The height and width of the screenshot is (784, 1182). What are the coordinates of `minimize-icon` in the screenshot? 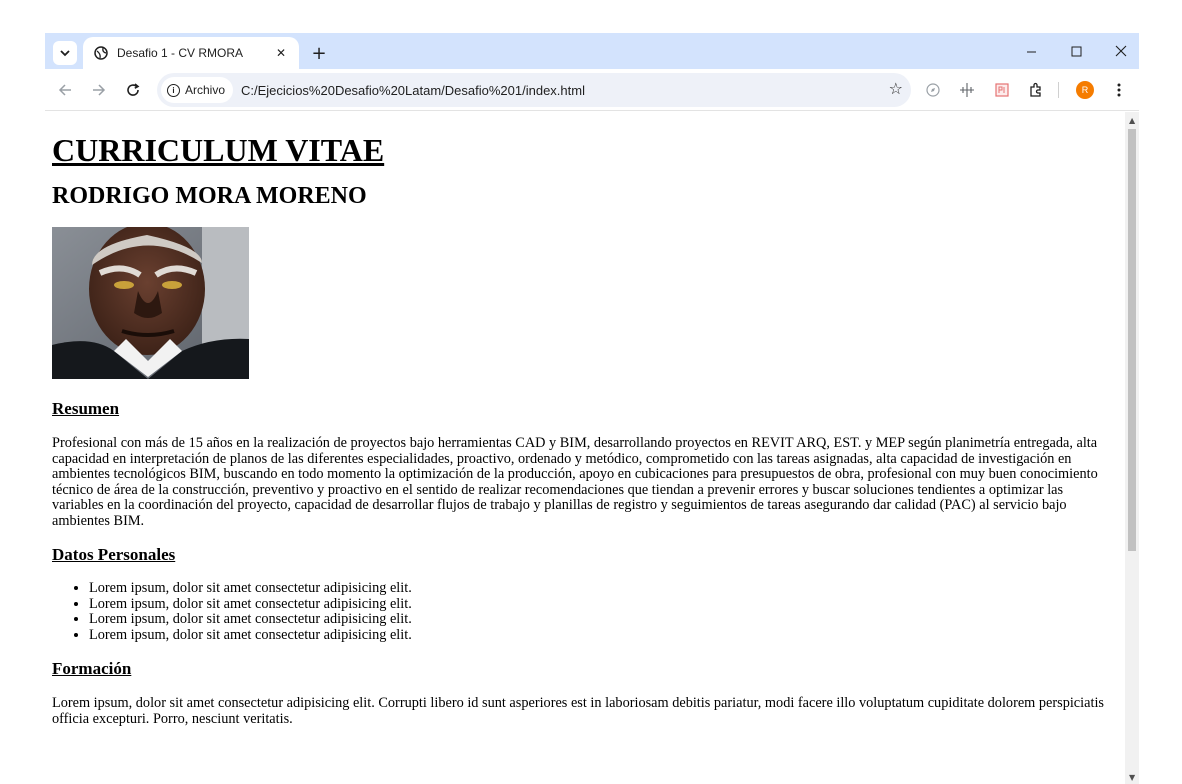 It's located at (1031, 51).